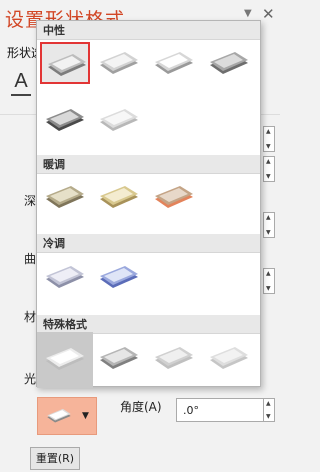 The image size is (320, 472). What do you see at coordinates (30, 317) in the screenshot?
I see `material-label: 材` at bounding box center [30, 317].